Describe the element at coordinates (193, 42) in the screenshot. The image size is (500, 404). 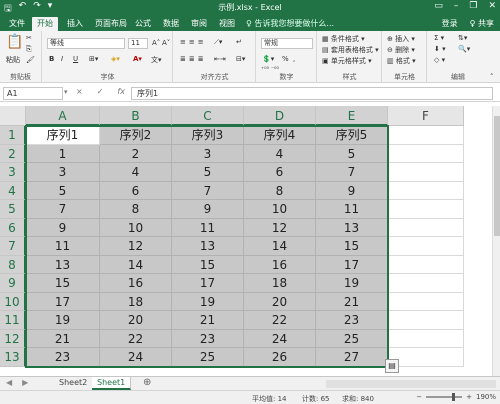
I see `vertical-align-icons: ≡≡≡` at that location.